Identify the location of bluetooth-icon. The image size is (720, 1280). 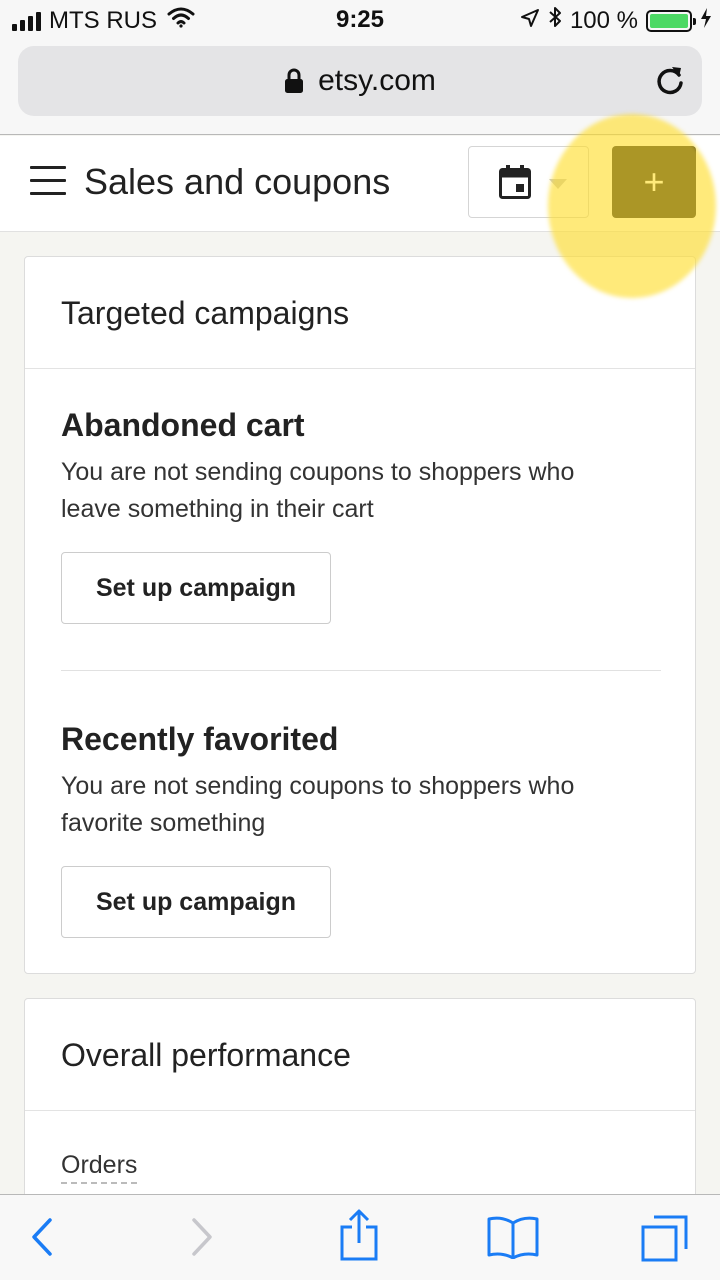
(555, 20).